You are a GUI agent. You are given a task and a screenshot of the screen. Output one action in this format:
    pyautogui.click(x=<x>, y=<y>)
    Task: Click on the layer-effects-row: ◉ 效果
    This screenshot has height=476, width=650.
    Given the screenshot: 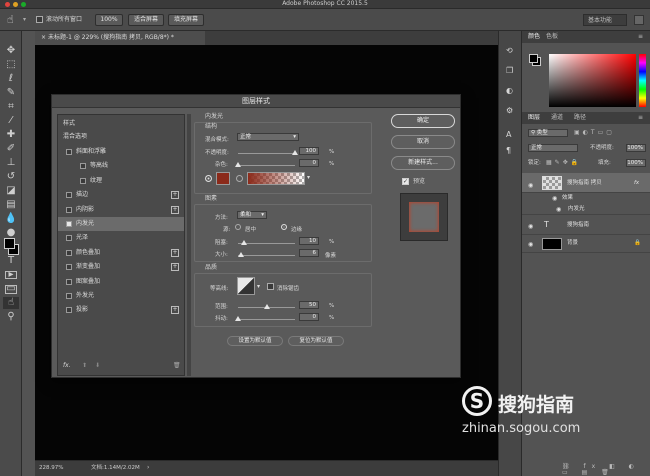 What is the action you would take?
    pyautogui.click(x=586, y=198)
    